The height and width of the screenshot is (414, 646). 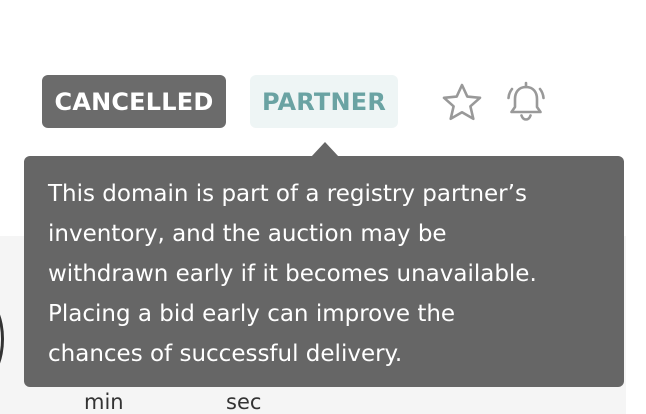 What do you see at coordinates (324, 101) in the screenshot?
I see `partner-badge: PARTNER` at bounding box center [324, 101].